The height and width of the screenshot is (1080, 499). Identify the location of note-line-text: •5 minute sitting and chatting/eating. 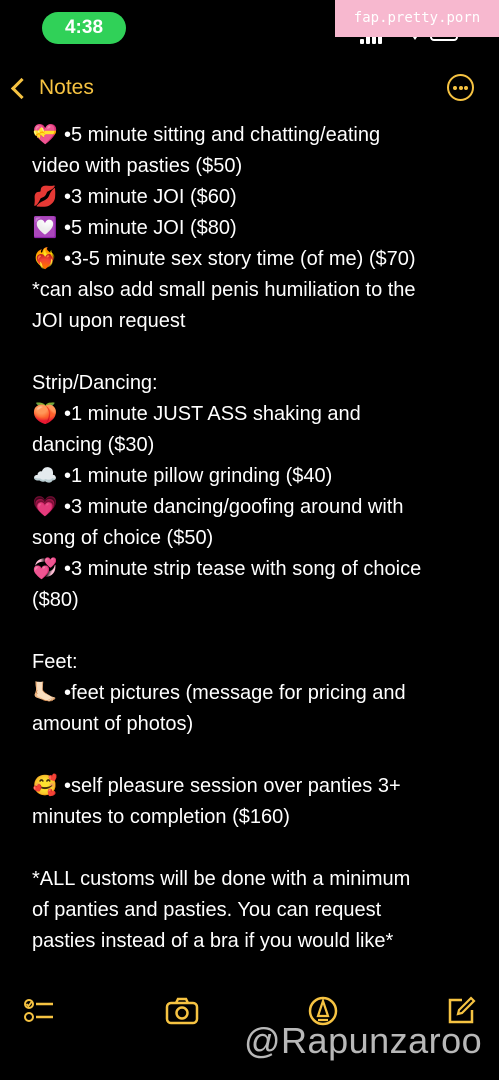
(222, 135).